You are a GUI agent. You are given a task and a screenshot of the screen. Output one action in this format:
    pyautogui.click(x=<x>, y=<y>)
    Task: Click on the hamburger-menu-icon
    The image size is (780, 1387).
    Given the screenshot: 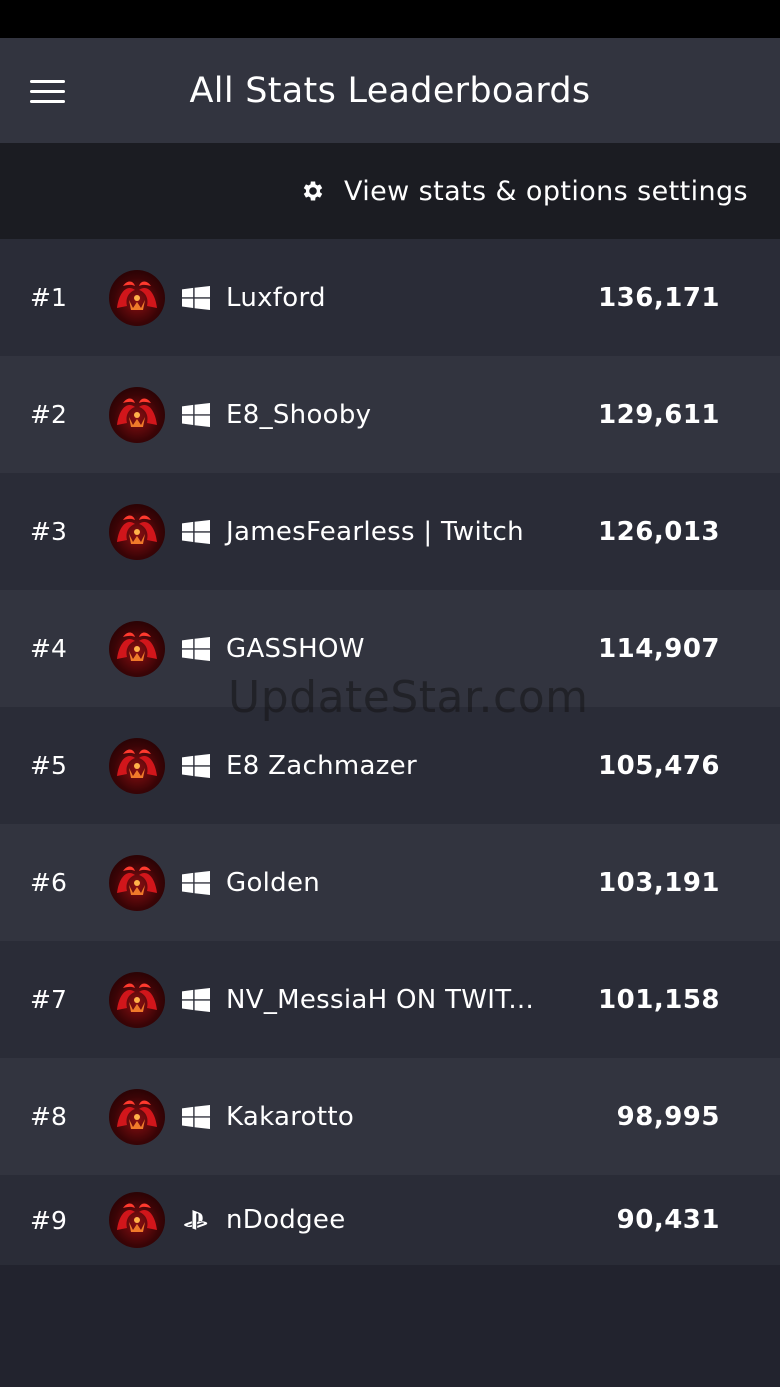 What is the action you would take?
    pyautogui.click(x=53, y=91)
    